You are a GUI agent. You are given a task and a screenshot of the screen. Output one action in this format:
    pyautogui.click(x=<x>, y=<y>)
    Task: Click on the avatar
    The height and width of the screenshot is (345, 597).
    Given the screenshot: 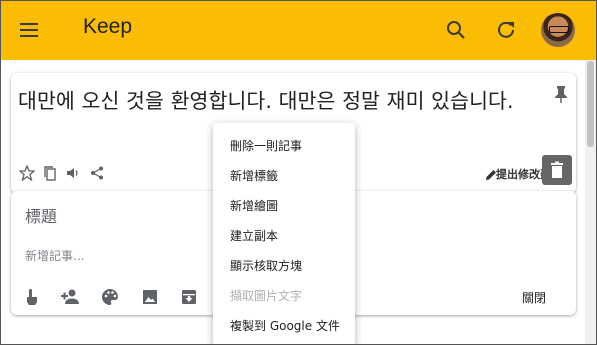 What is the action you would take?
    pyautogui.click(x=558, y=30)
    